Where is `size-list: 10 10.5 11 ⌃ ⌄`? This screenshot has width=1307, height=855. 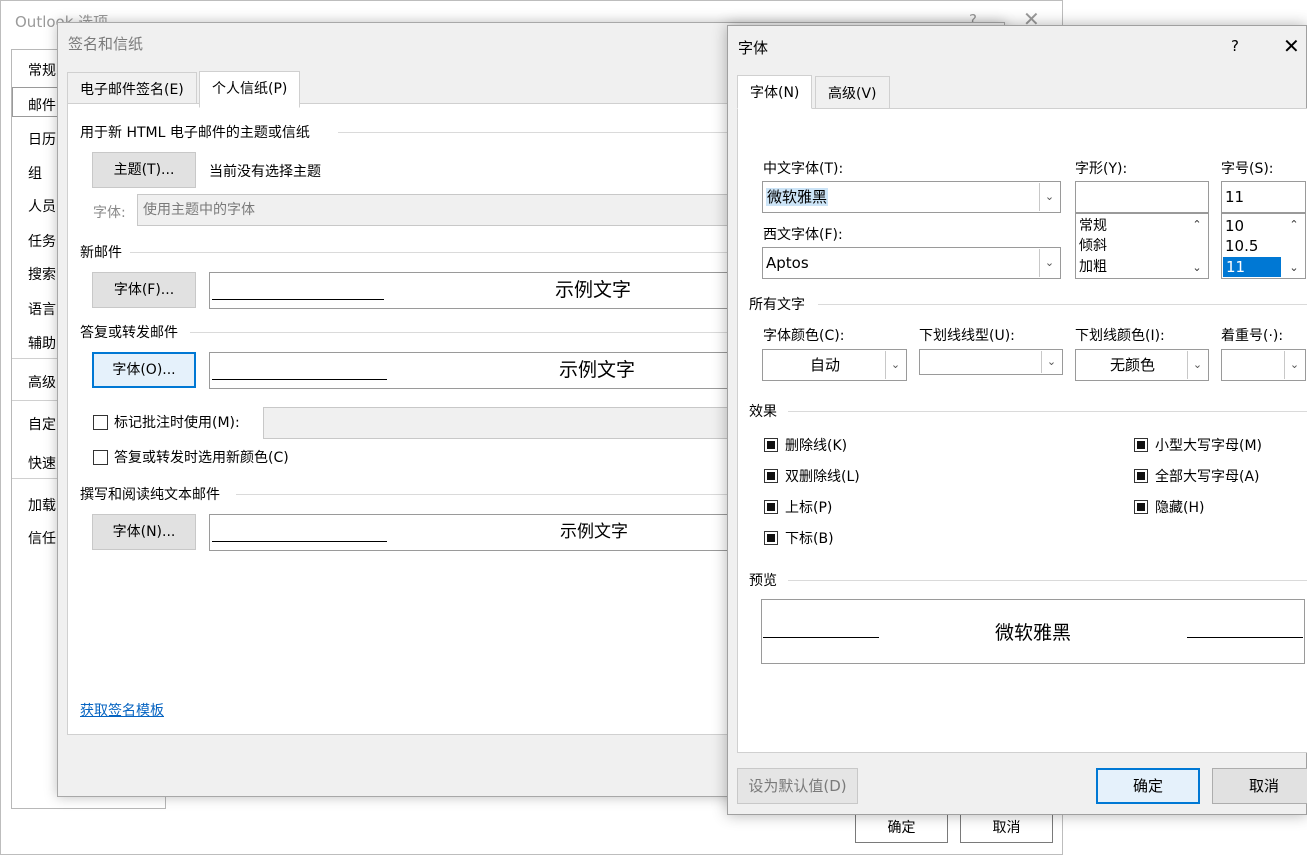
size-list: 10 10.5 11 ⌃ ⌄ is located at coordinates (1263, 246).